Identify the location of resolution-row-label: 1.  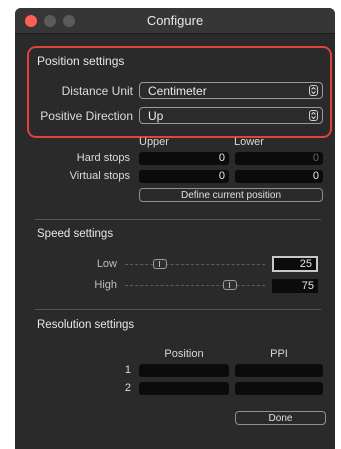
(127, 370).